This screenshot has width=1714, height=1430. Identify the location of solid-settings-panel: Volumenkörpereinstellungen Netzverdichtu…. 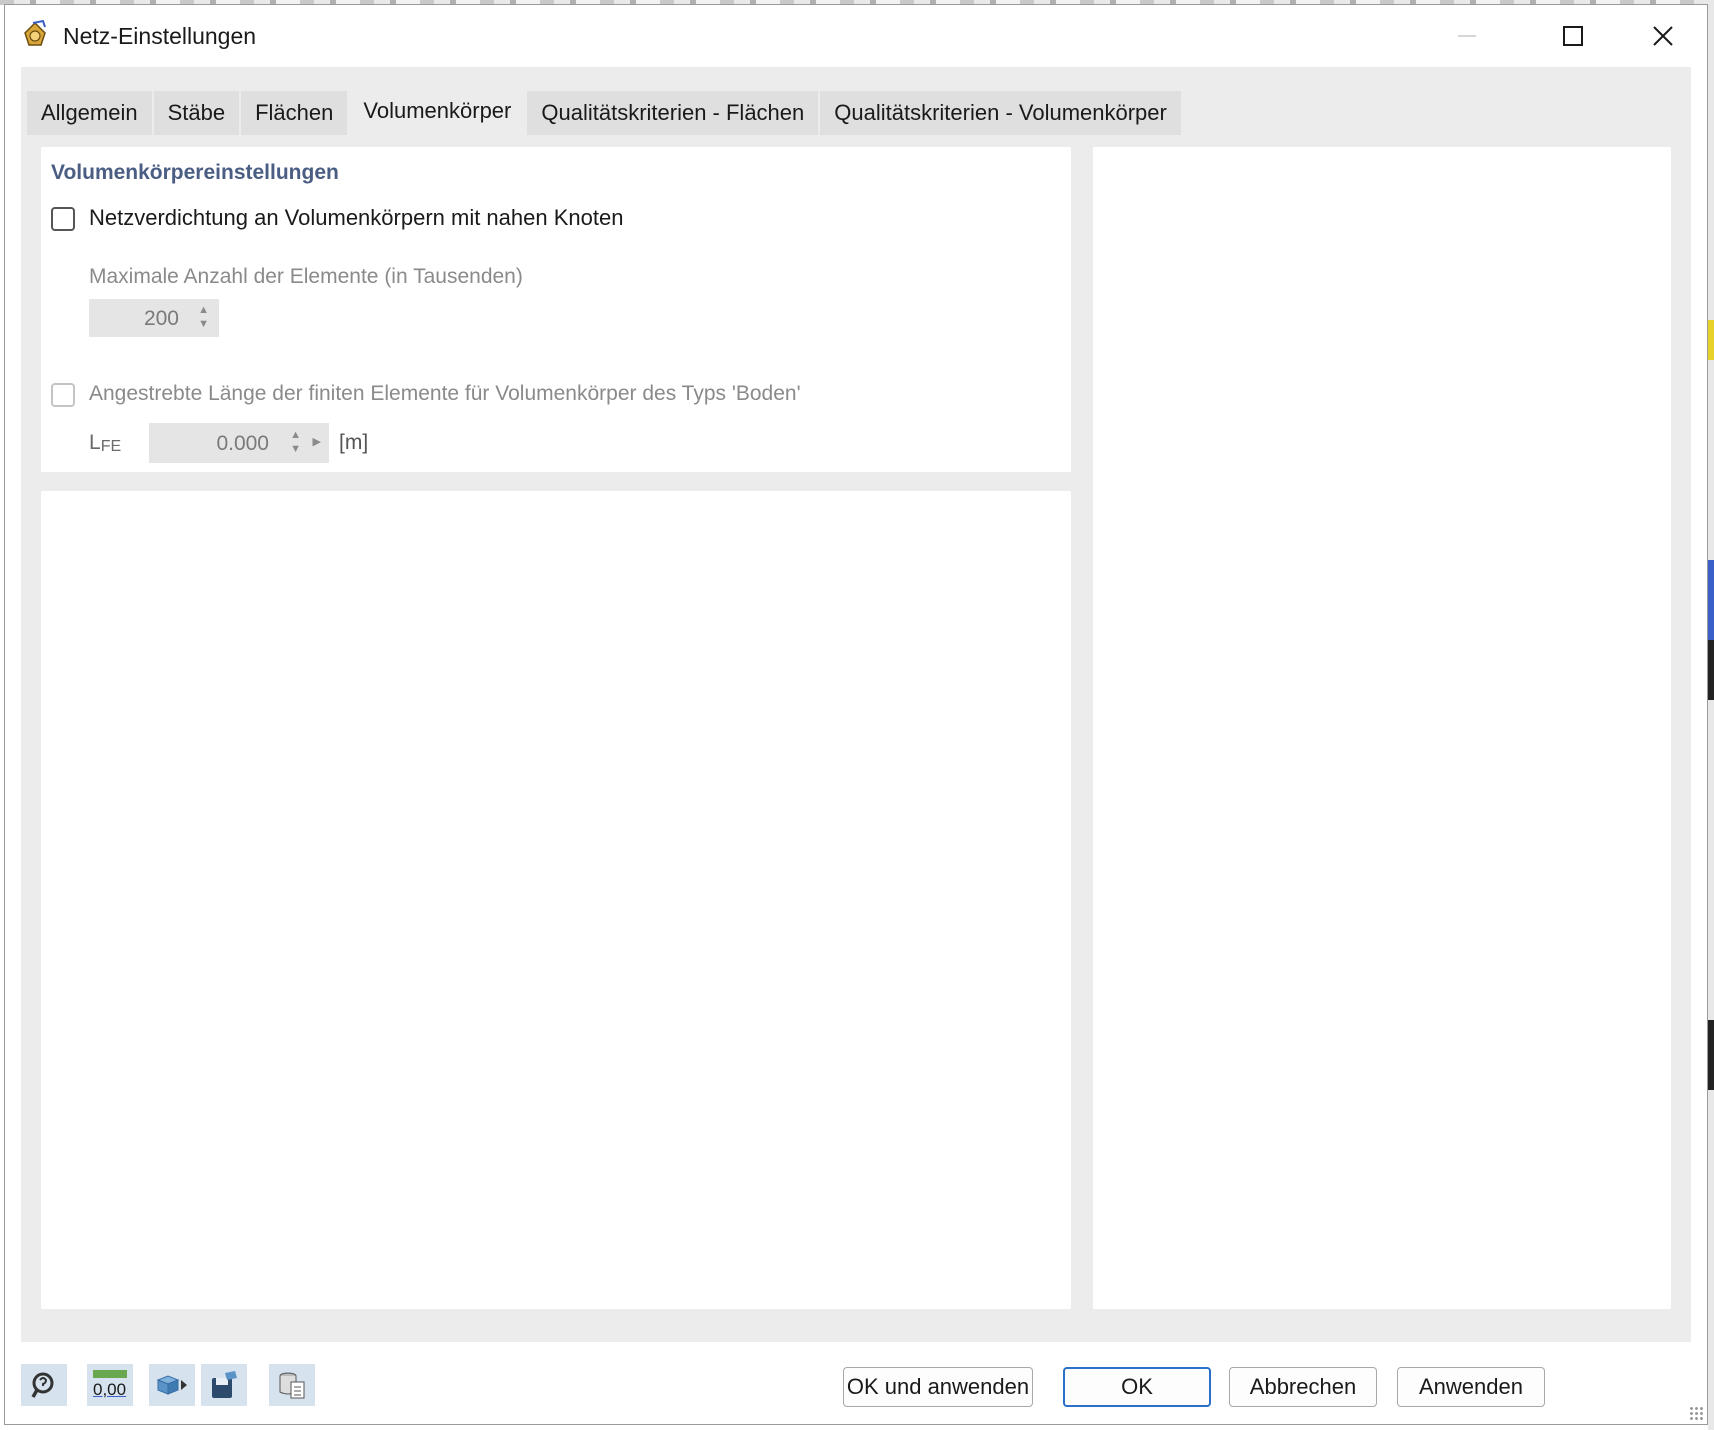
(556, 309).